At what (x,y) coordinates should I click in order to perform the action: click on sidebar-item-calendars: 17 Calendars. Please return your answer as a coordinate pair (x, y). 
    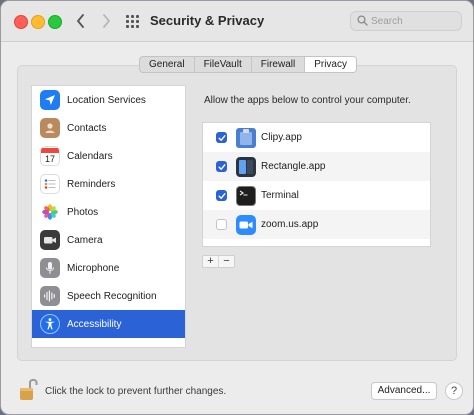
    Looking at the image, I should click on (108, 156).